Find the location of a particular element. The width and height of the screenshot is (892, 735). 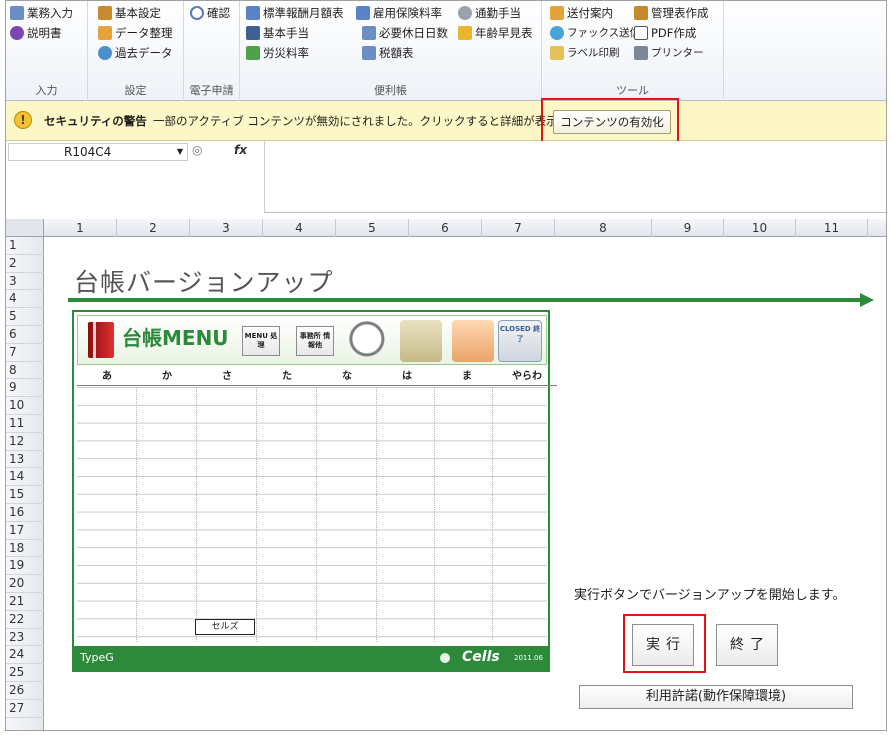

column-header: 10 is located at coordinates (760, 228).